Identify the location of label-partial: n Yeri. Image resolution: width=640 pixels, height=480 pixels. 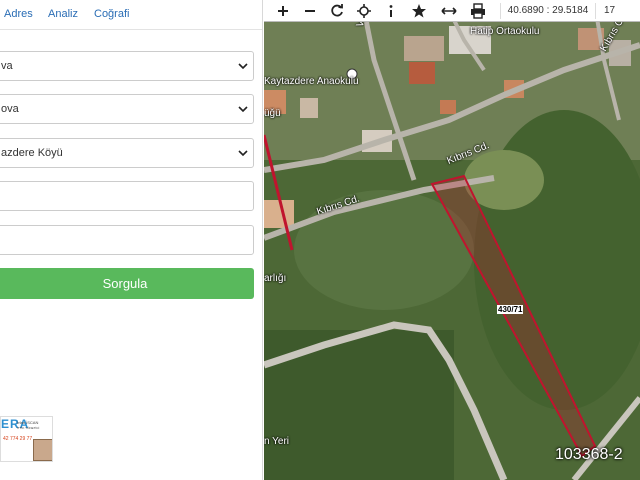
(277, 441).